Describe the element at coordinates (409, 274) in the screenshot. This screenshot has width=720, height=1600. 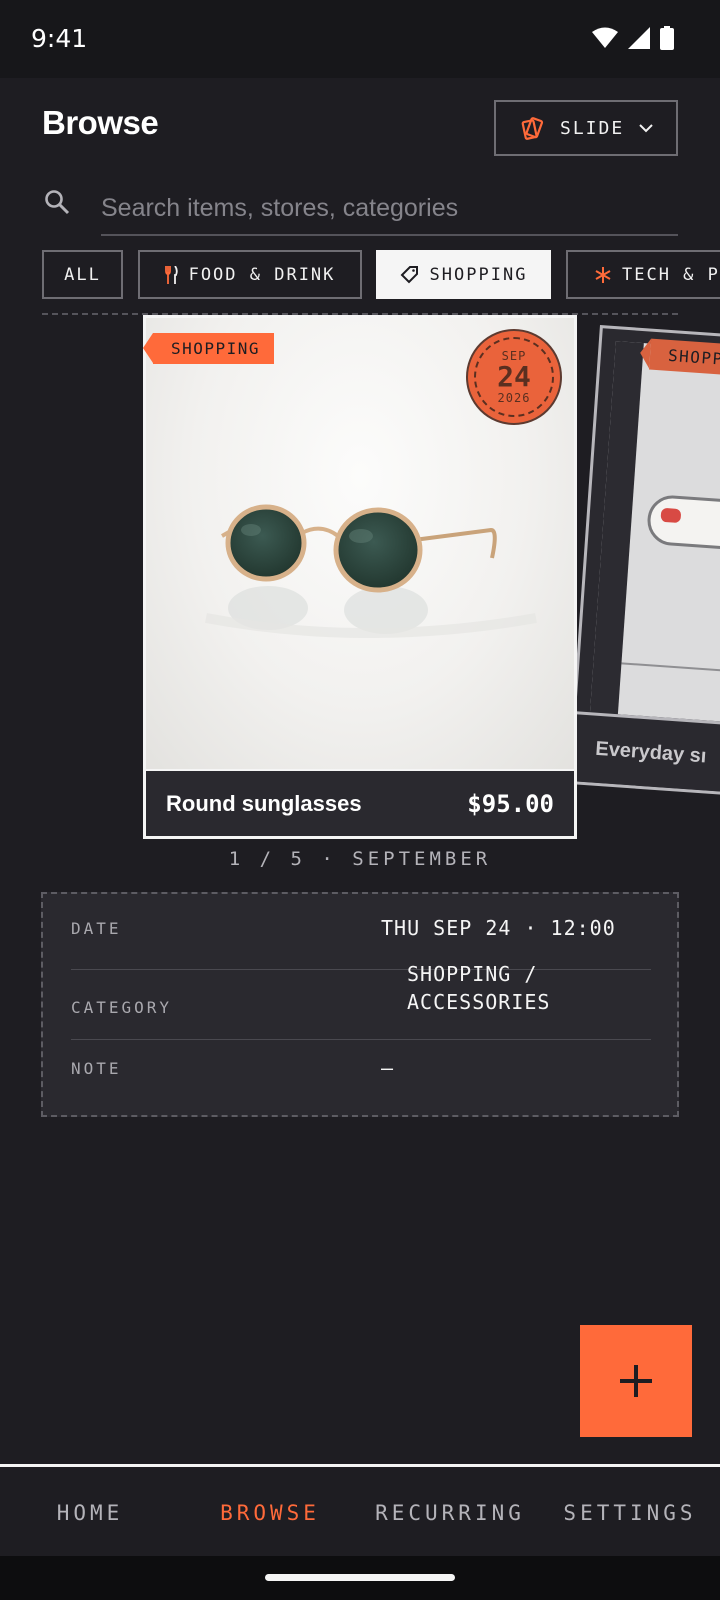
I see `tag-icon` at that location.